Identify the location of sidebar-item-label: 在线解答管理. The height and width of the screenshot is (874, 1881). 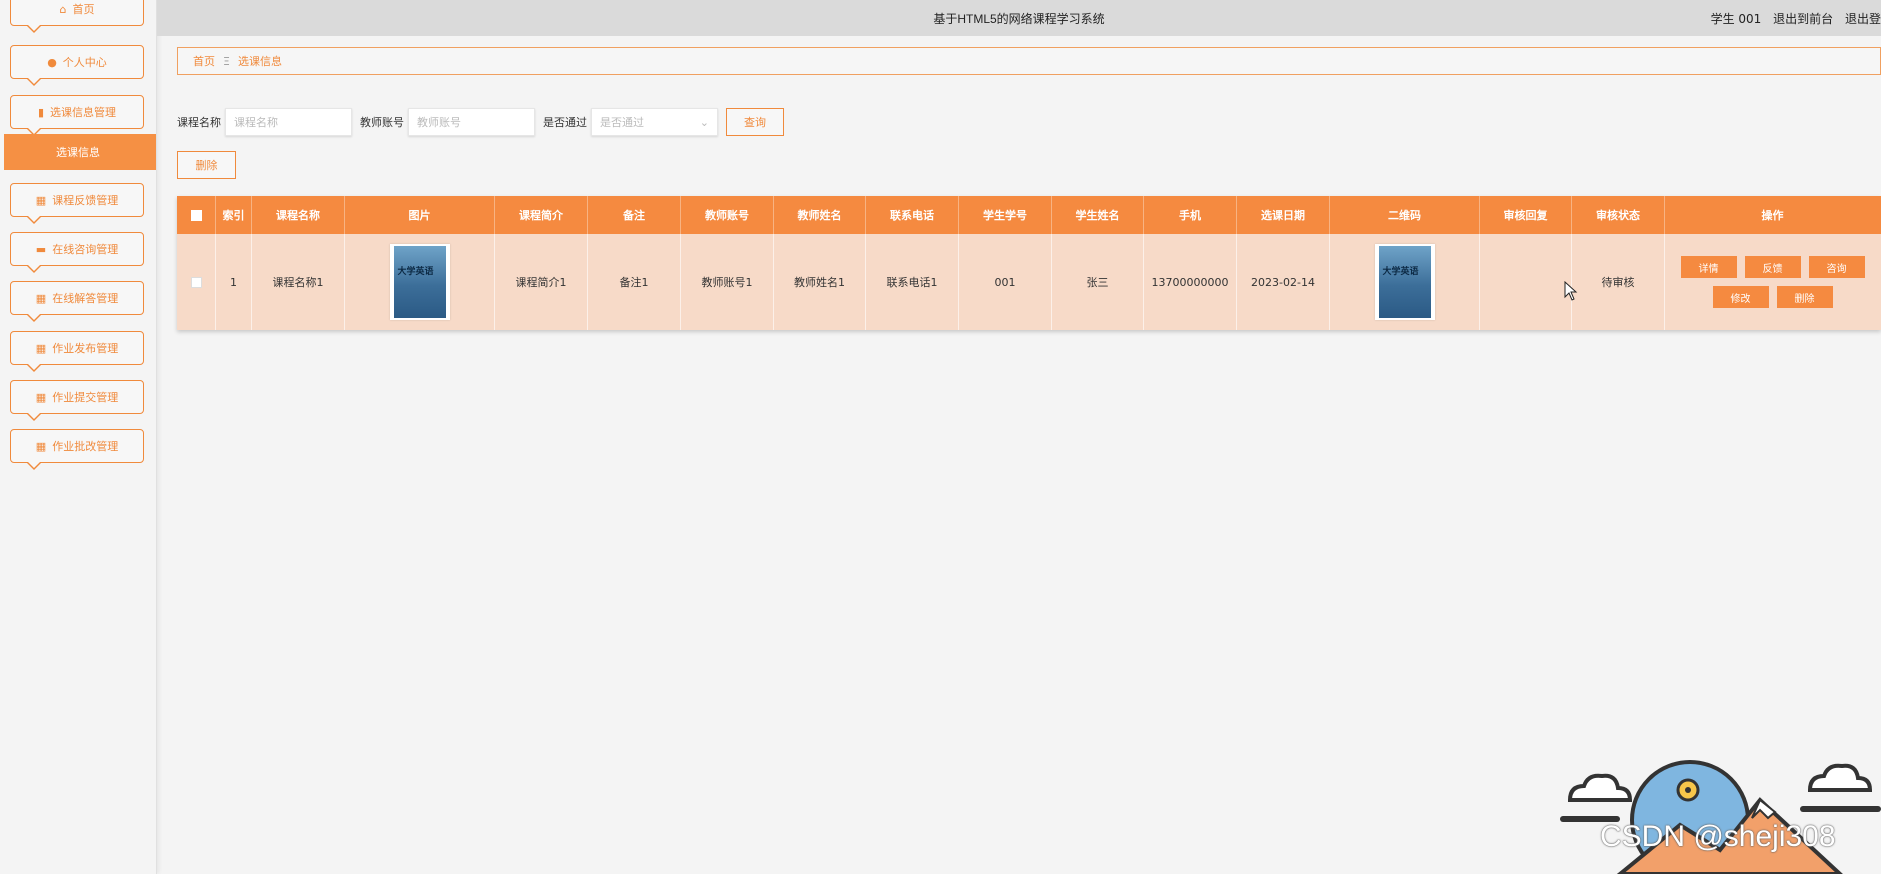
(85, 298).